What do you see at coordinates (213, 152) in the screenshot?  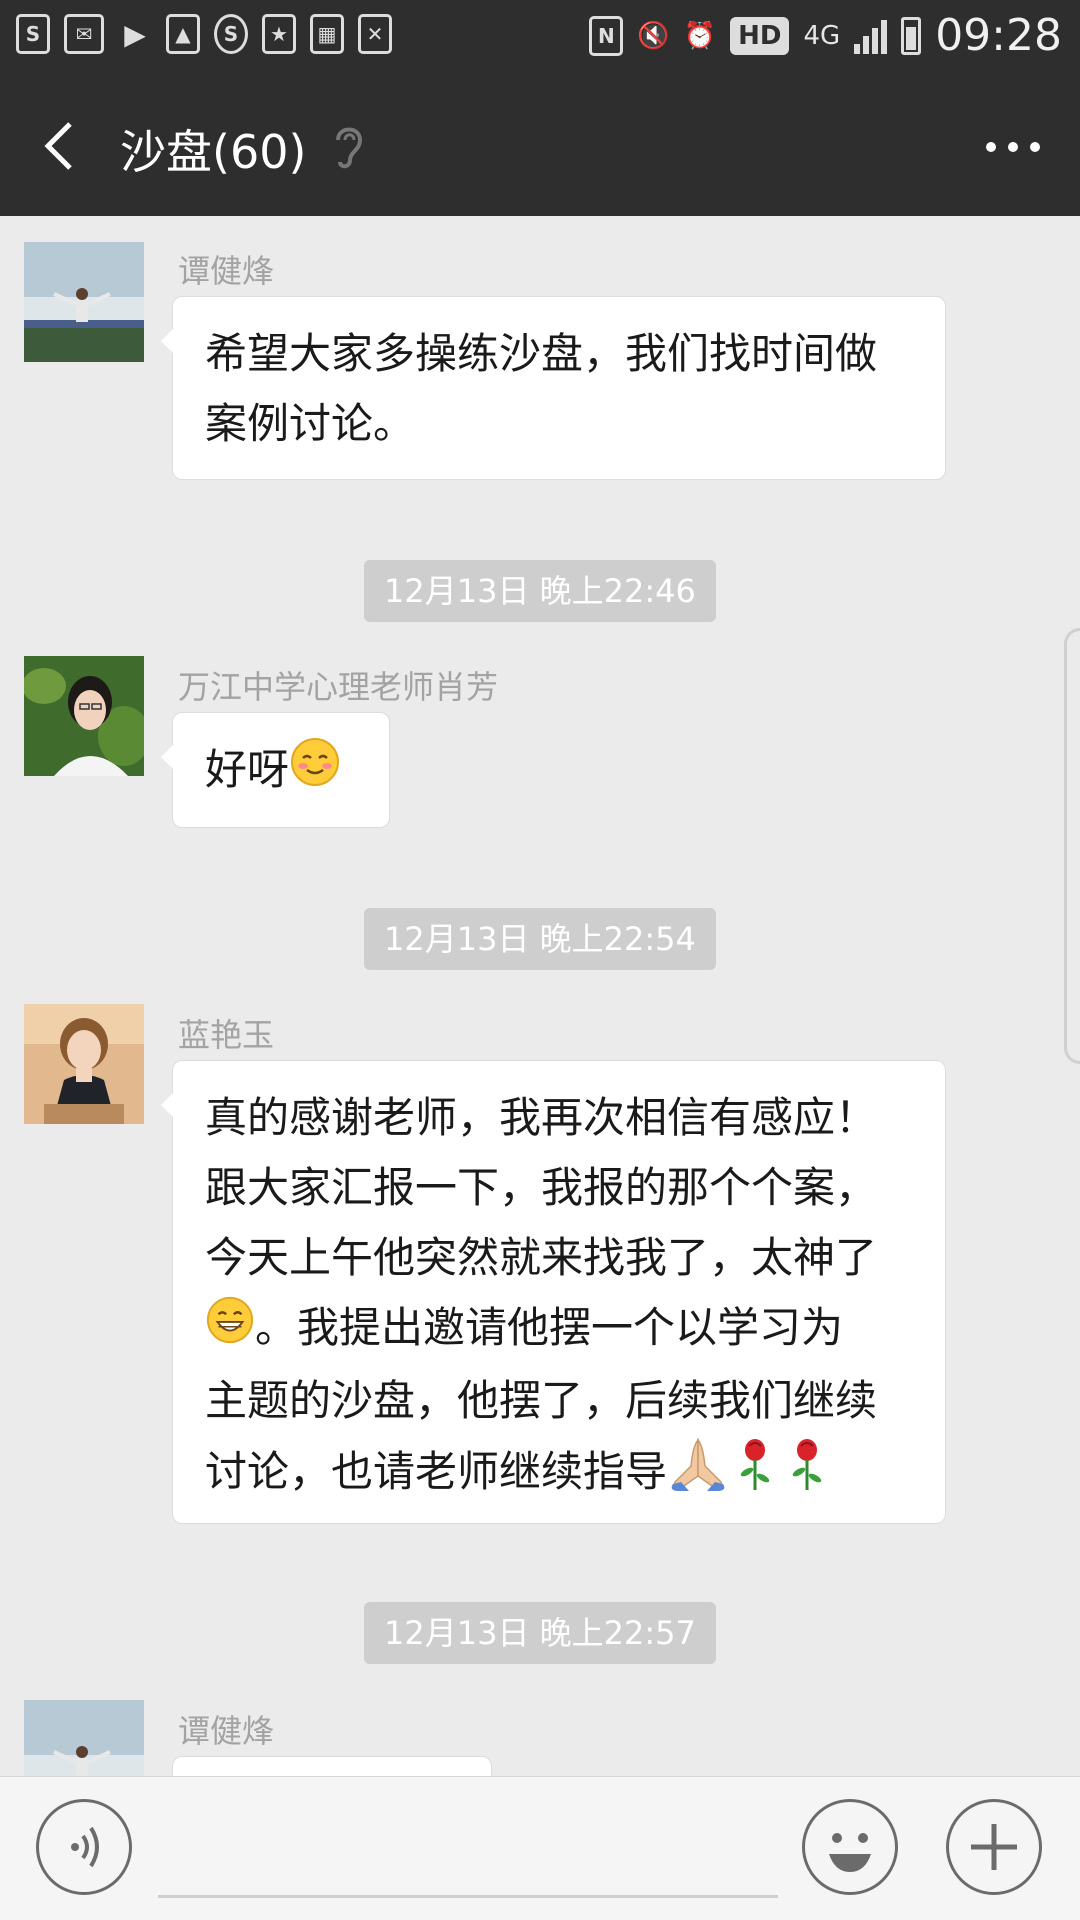 I see `chat-title: 沙盘(60)` at bounding box center [213, 152].